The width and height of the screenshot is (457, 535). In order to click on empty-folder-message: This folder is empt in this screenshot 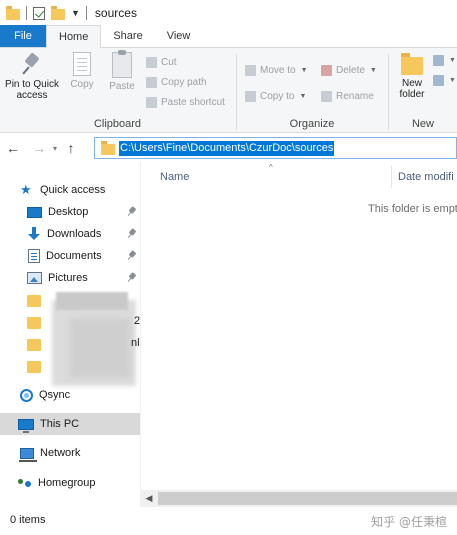, I will do `click(412, 209)`.